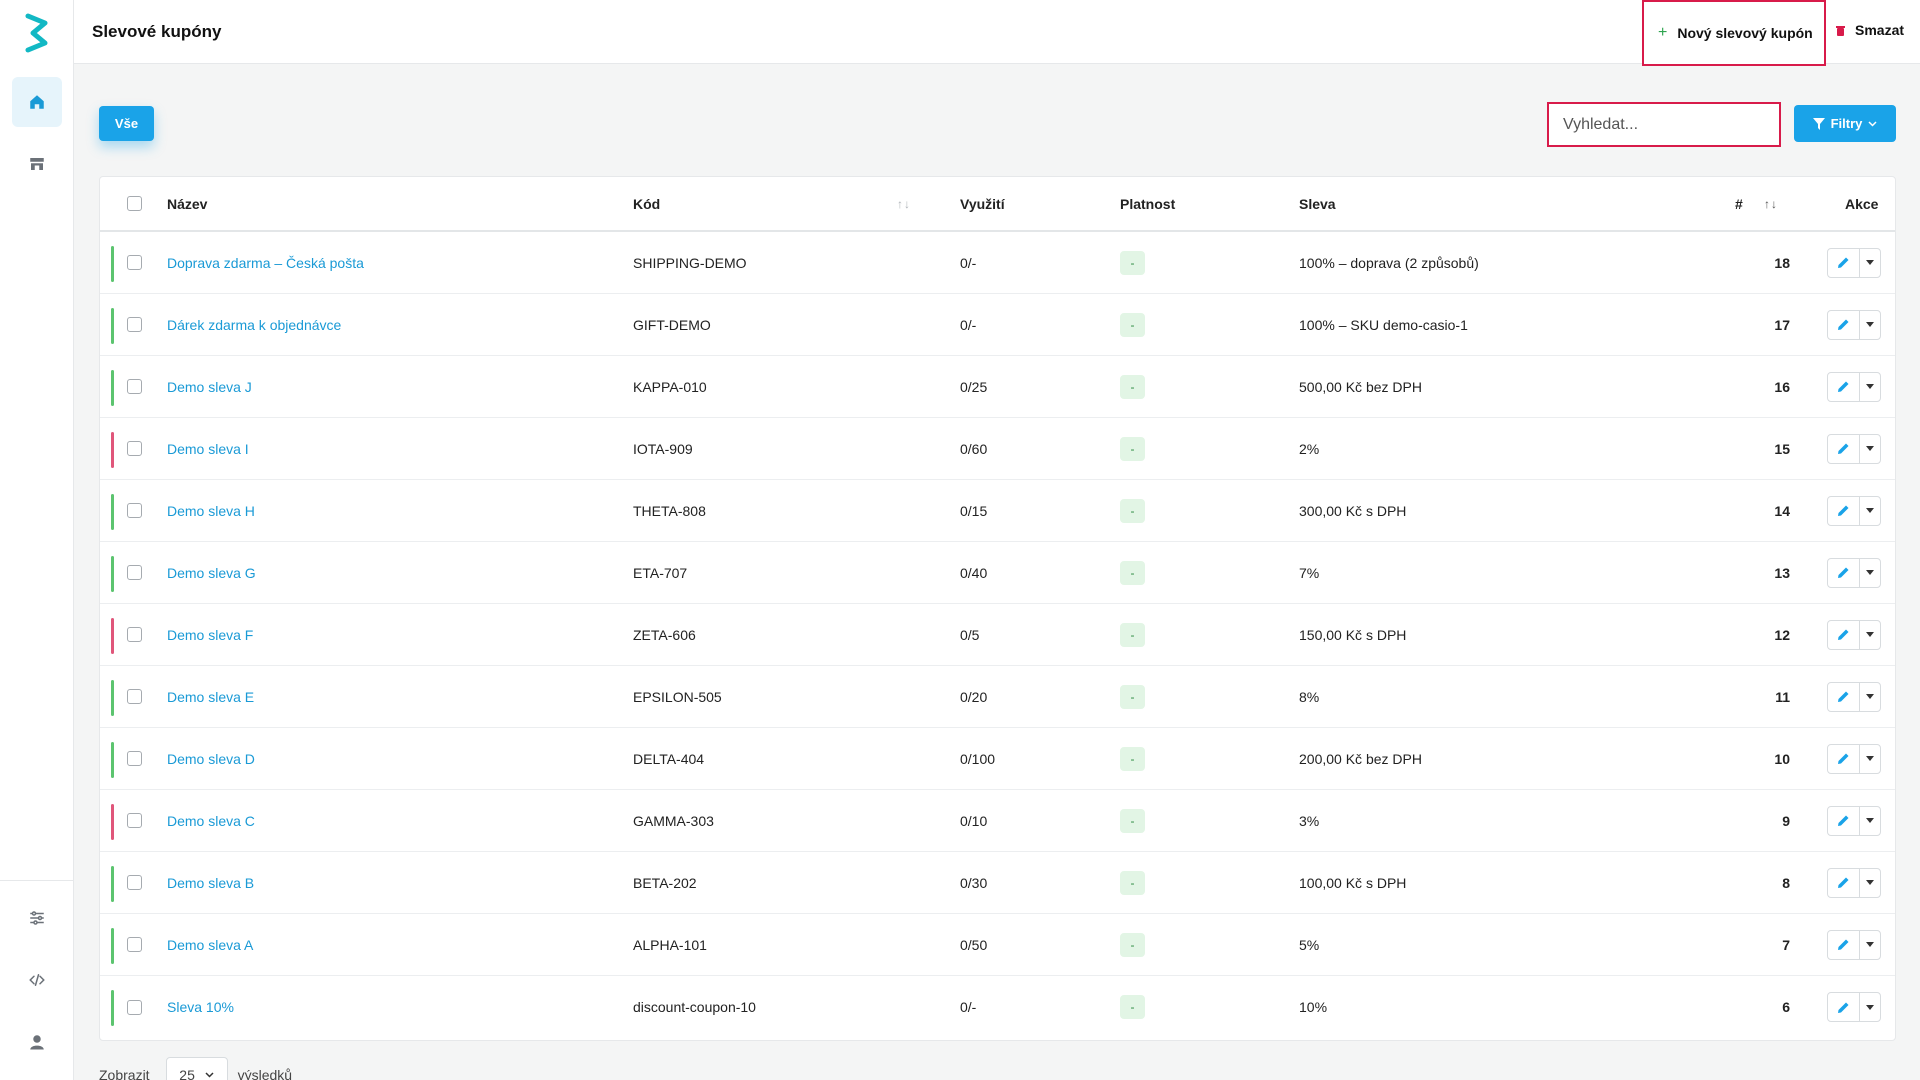  I want to click on coupon-name-link: Dárek zdarma k objednávce, so click(254, 324).